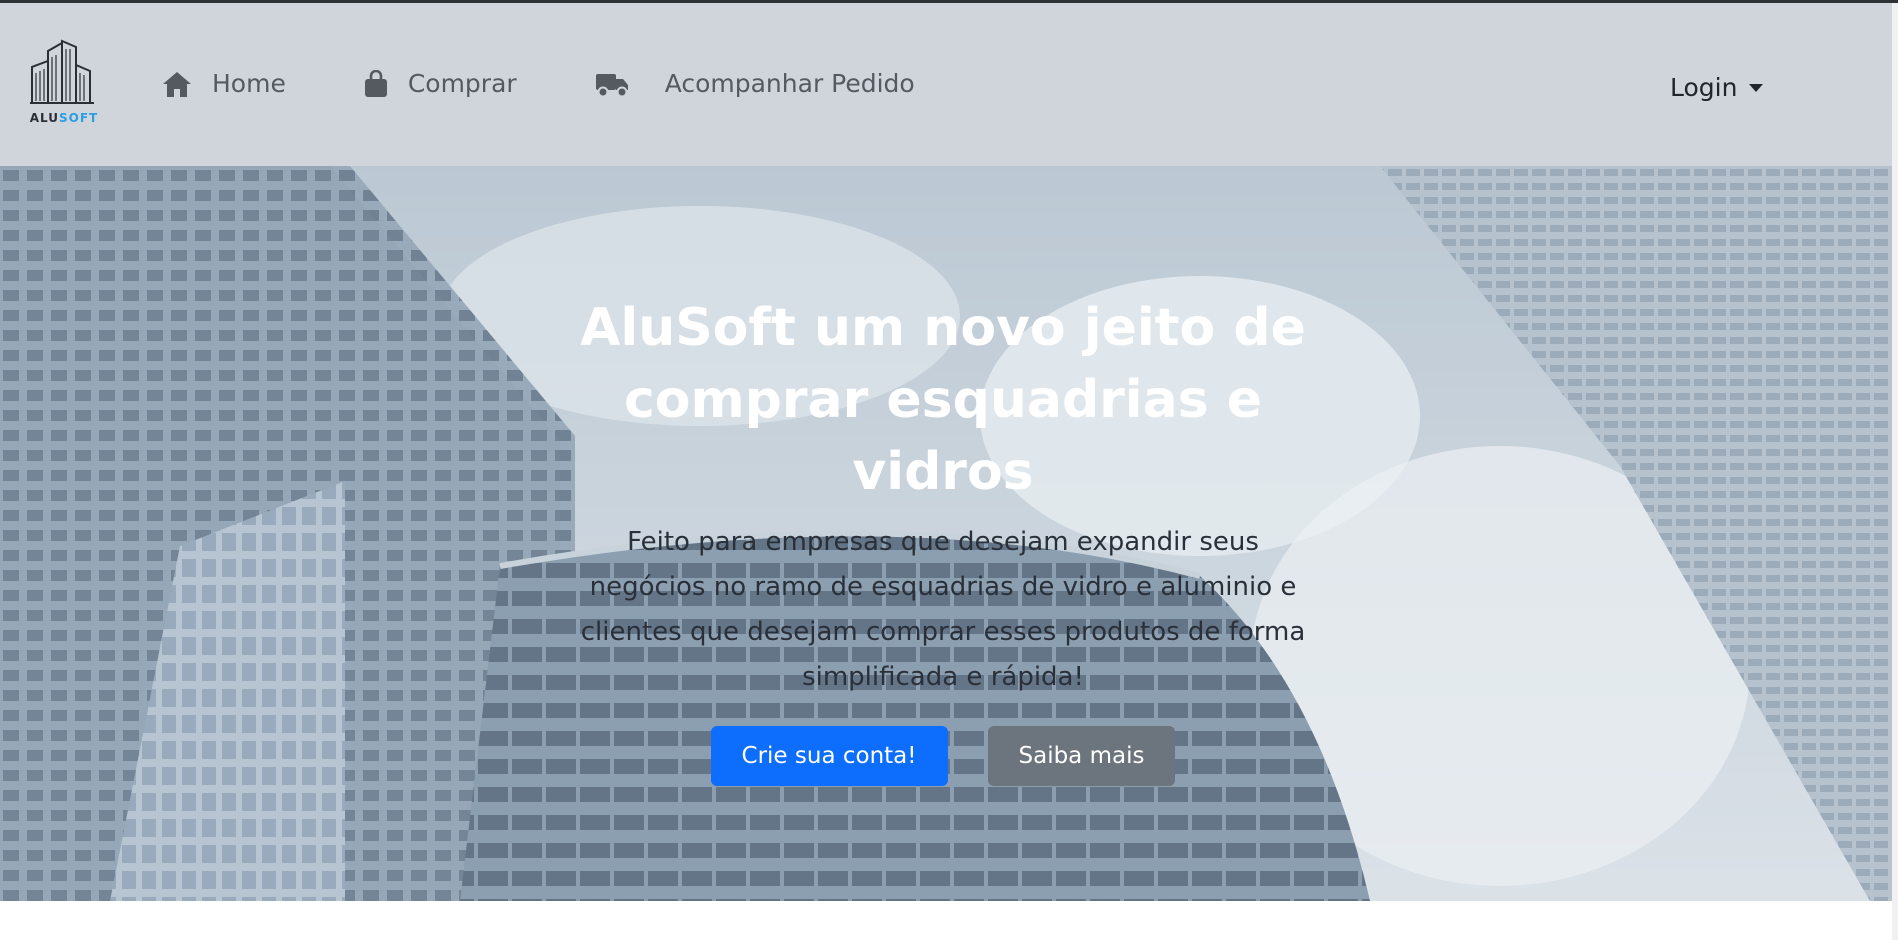 Image resolution: width=1898 pixels, height=940 pixels. What do you see at coordinates (1704, 87) in the screenshot?
I see `login-label: Login` at bounding box center [1704, 87].